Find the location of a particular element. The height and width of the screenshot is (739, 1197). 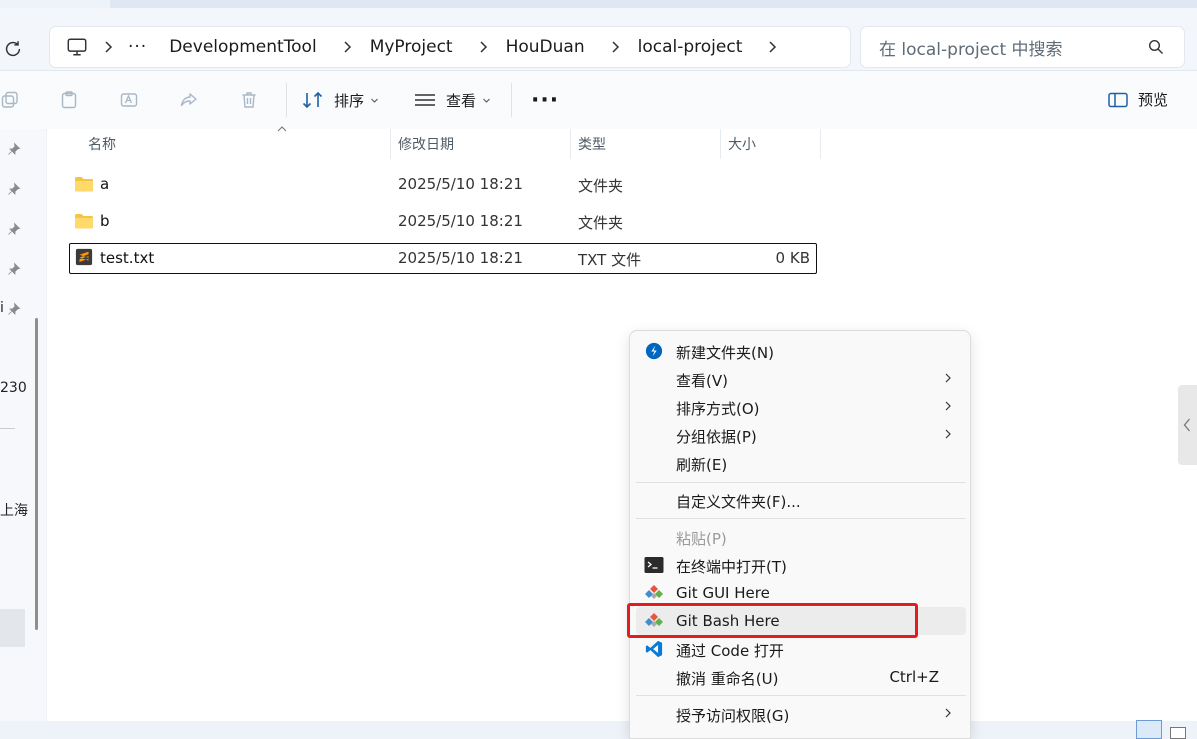

new-folder-icon is located at coordinates (654, 351).